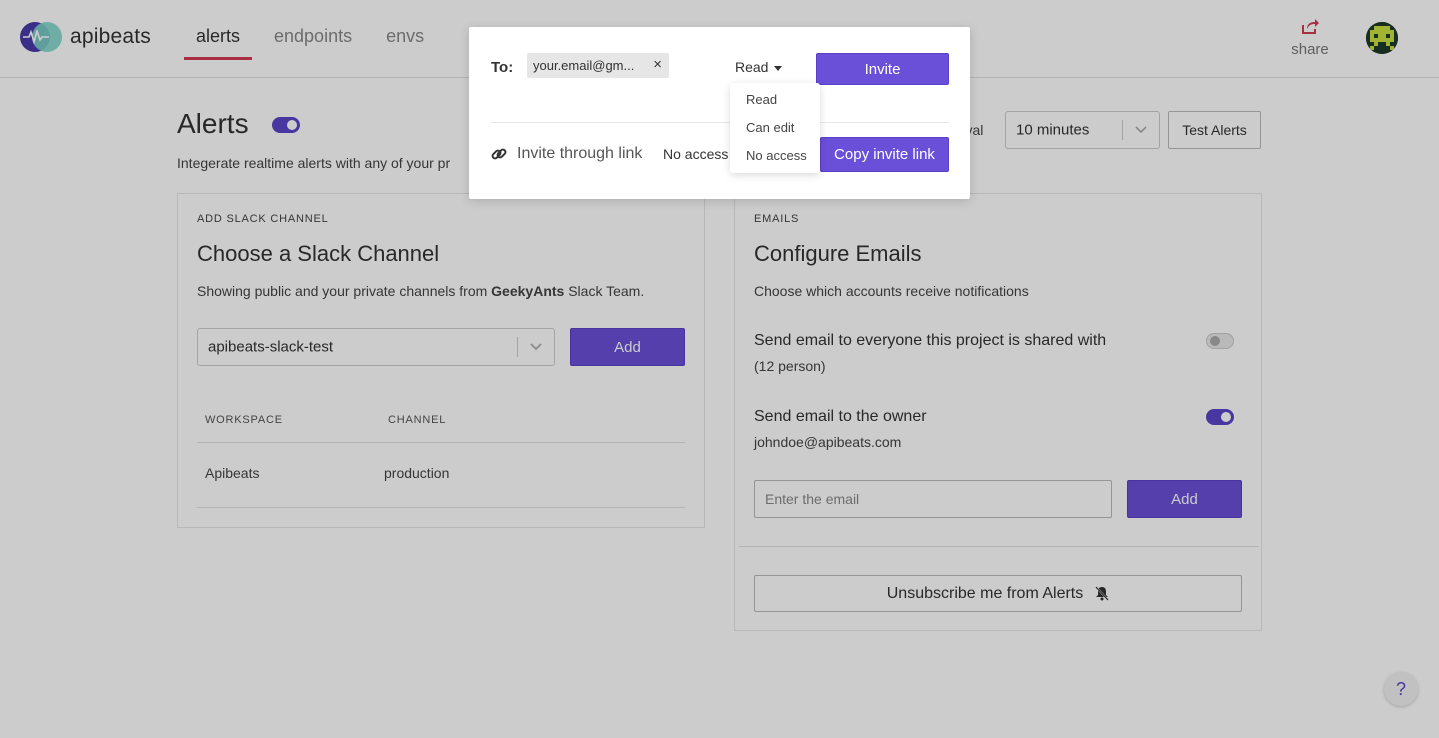 The image size is (1439, 738). Describe the element at coordinates (770, 127) in the screenshot. I see `menu-item-can-edit: Can edit` at that location.